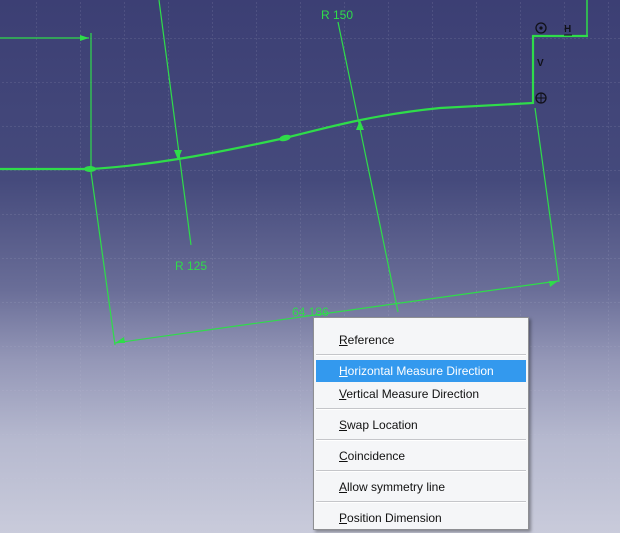  Describe the element at coordinates (337, 15) in the screenshot. I see `radius-label-top: R 150` at that location.